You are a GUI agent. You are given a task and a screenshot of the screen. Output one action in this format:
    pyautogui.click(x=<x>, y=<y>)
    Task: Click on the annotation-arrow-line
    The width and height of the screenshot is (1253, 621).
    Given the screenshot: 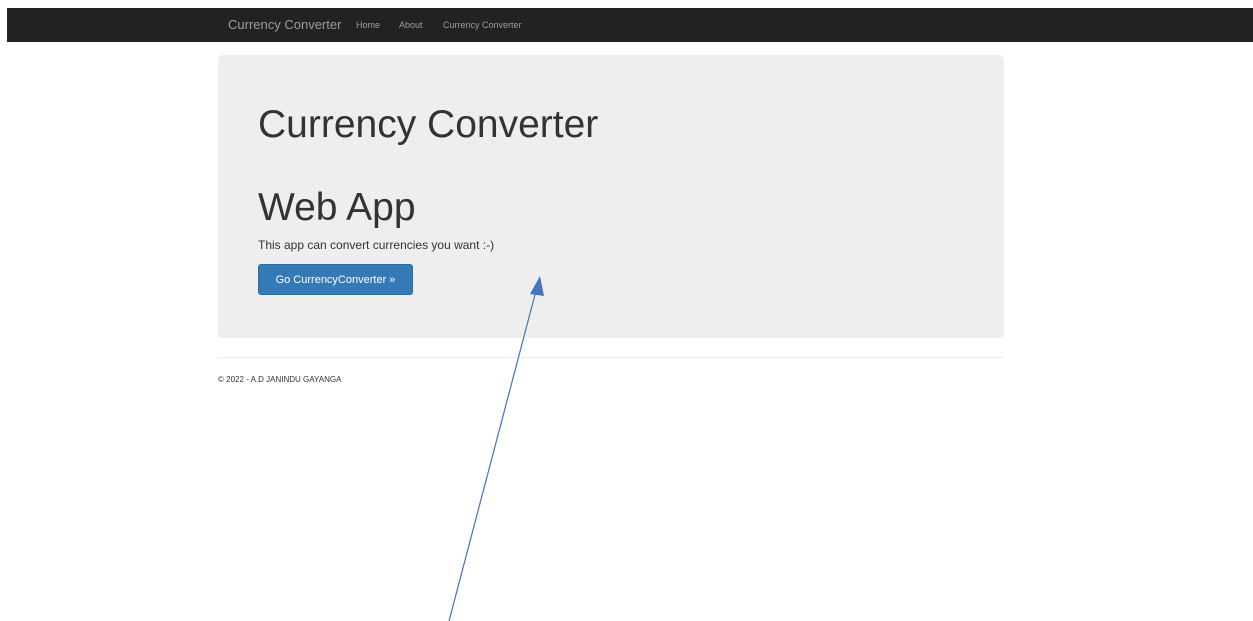 What is the action you would take?
    pyautogui.click(x=493, y=453)
    